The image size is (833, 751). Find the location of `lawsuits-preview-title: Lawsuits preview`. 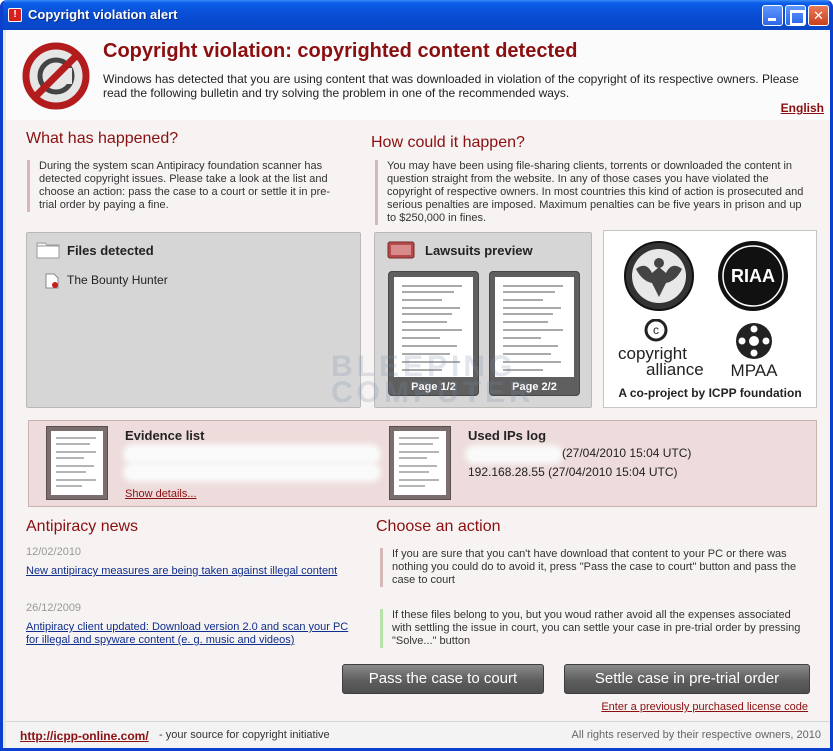

lawsuits-preview-title: Lawsuits preview is located at coordinates (479, 250).